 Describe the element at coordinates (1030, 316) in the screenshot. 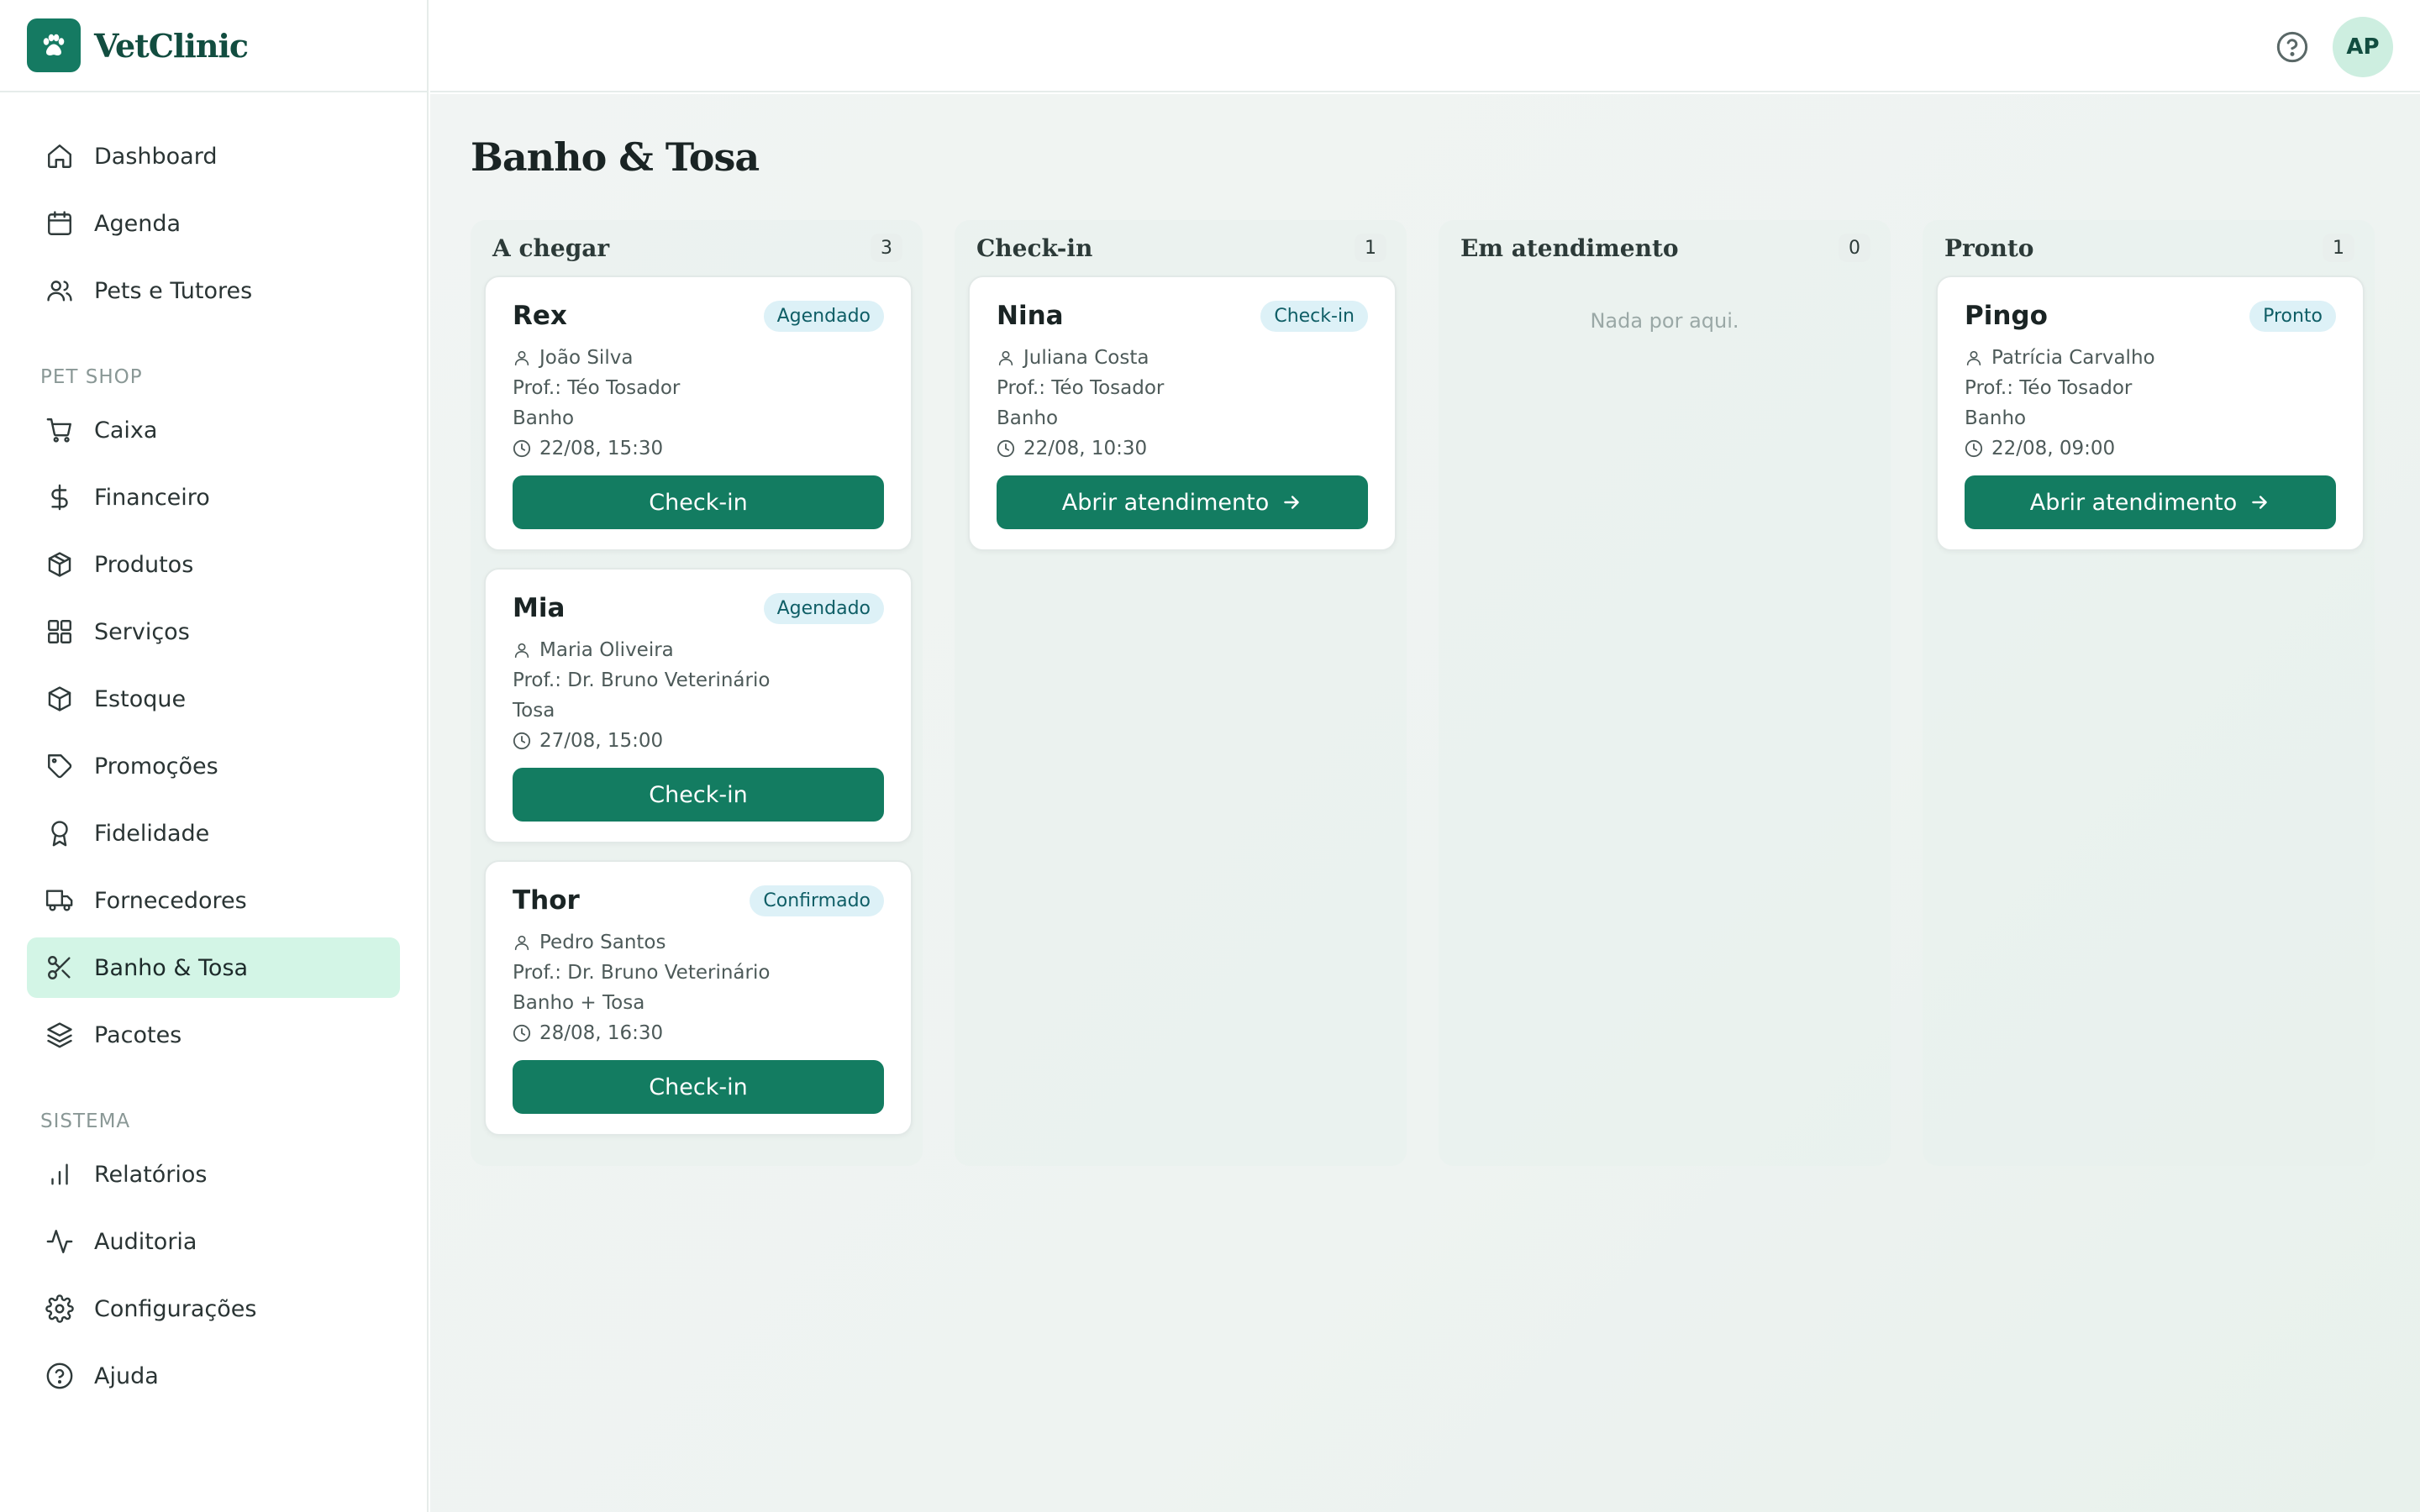

I see `pet-name: Nina` at that location.